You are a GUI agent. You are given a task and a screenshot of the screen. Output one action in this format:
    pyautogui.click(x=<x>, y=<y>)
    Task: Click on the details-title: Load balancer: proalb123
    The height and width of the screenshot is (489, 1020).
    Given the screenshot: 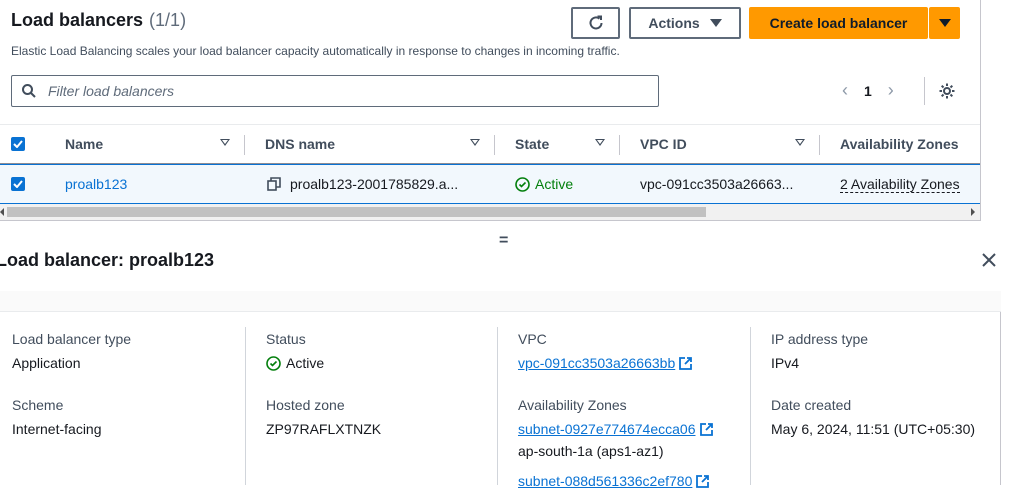 What is the action you would take?
    pyautogui.click(x=107, y=260)
    